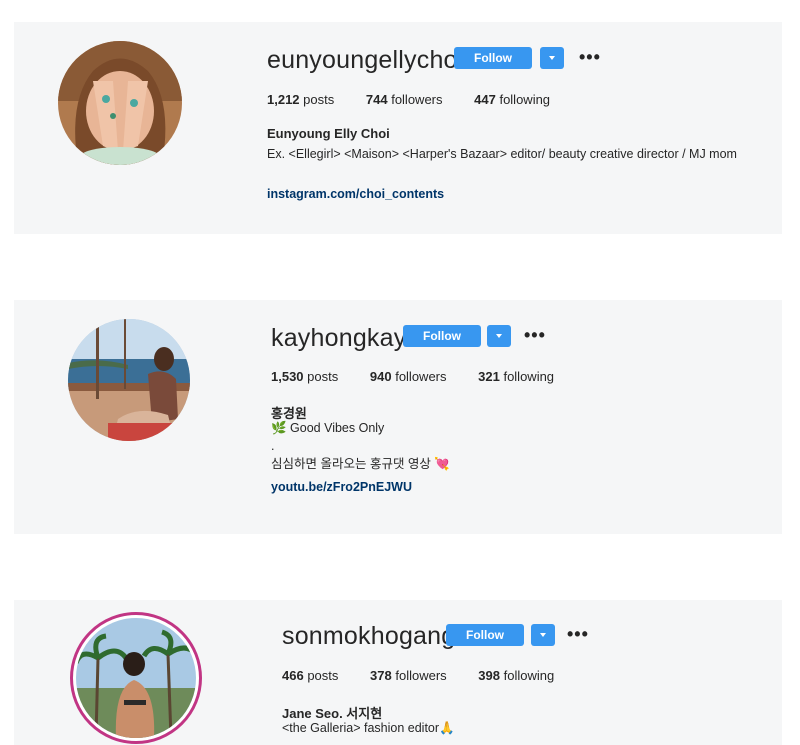  Describe the element at coordinates (408, 376) in the screenshot. I see `followers-stat: 940 followers` at that location.